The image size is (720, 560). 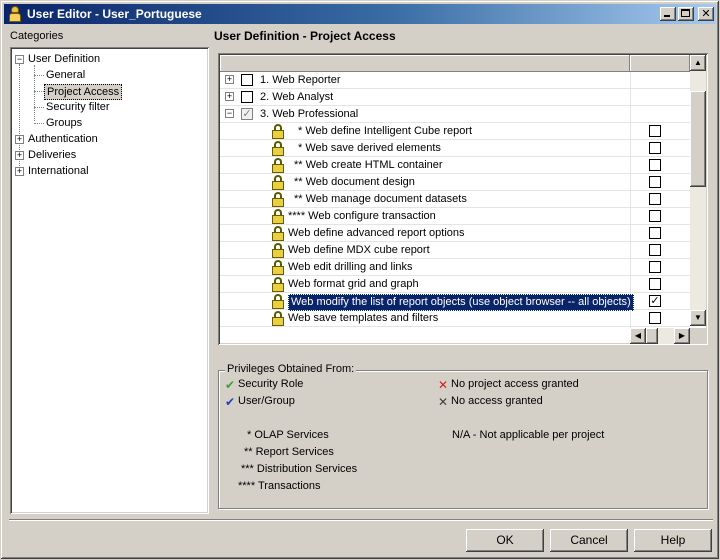 I want to click on privilege-label: Web define MDX cube report, so click(x=359, y=250).